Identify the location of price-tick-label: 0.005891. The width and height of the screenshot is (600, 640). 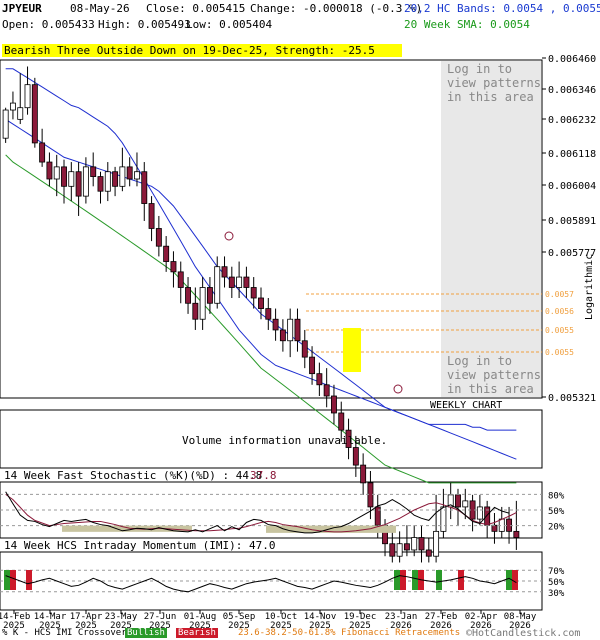
(572, 221).